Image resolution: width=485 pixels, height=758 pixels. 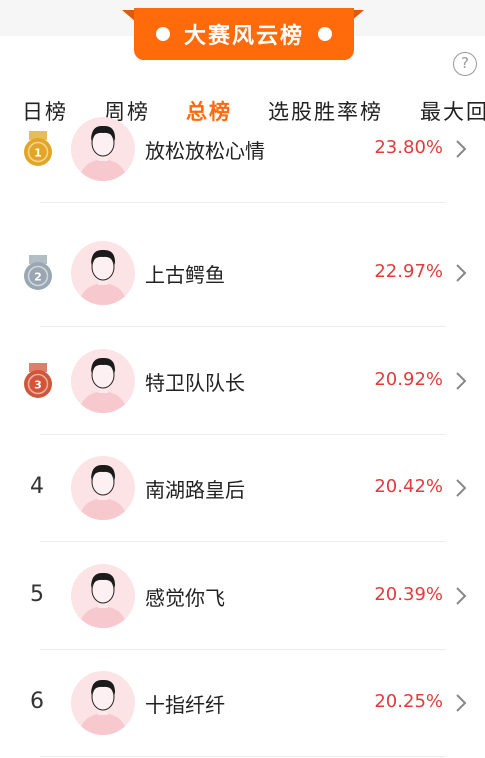 What do you see at coordinates (465, 64) in the screenshot?
I see `question-icon: ?` at bounding box center [465, 64].